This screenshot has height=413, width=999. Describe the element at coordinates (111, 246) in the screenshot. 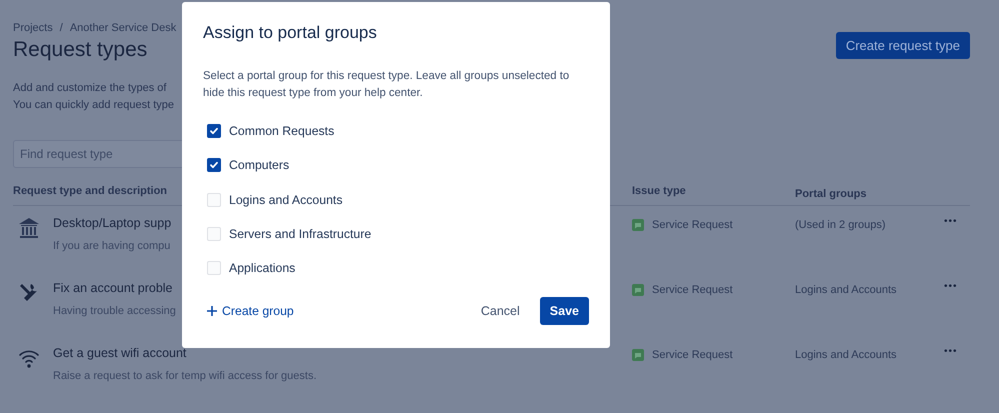

I see `request-type-description: If you are having compu` at that location.